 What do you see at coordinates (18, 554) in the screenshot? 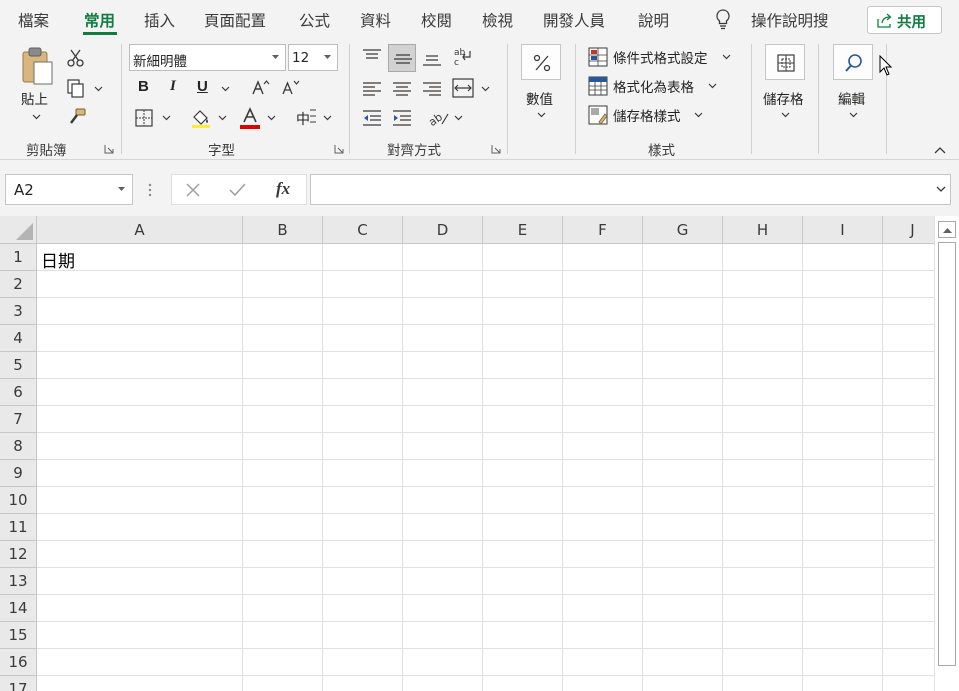
I see `row-header-12: 12` at bounding box center [18, 554].